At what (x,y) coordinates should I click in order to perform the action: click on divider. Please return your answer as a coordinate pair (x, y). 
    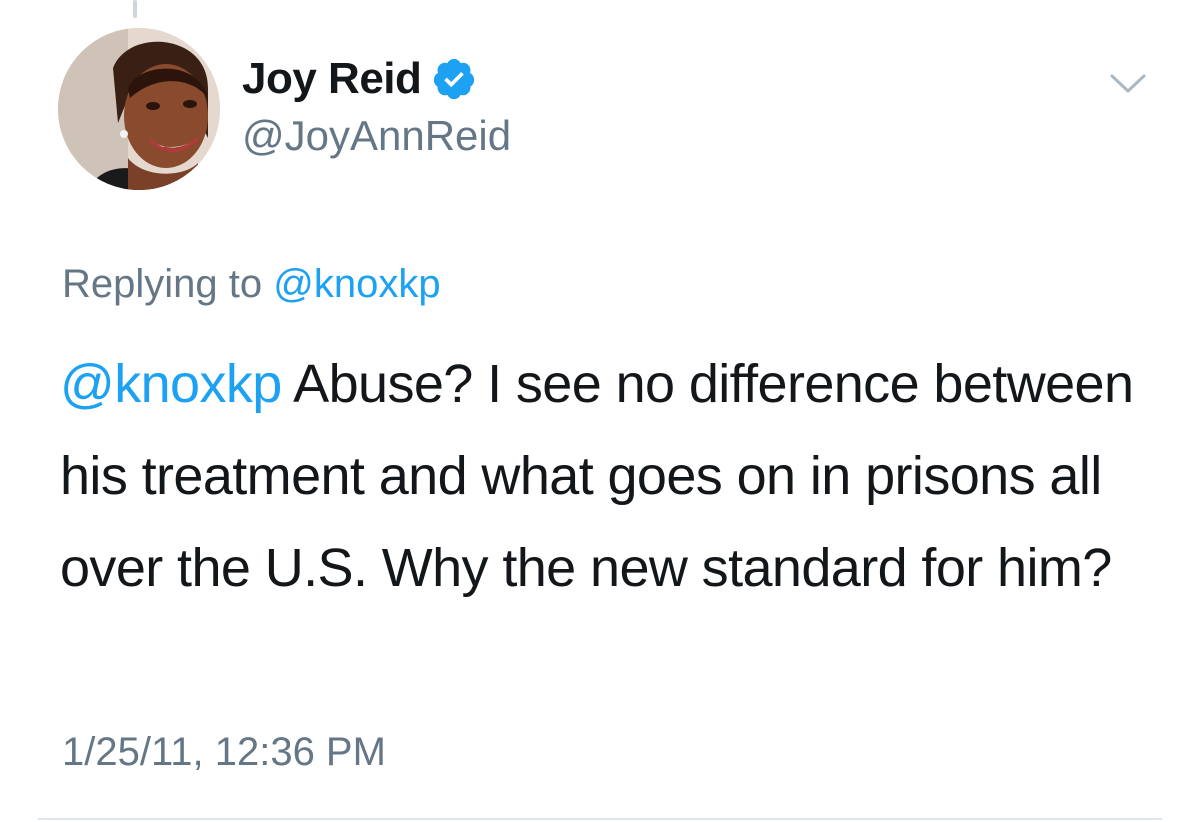
    Looking at the image, I should click on (600, 819).